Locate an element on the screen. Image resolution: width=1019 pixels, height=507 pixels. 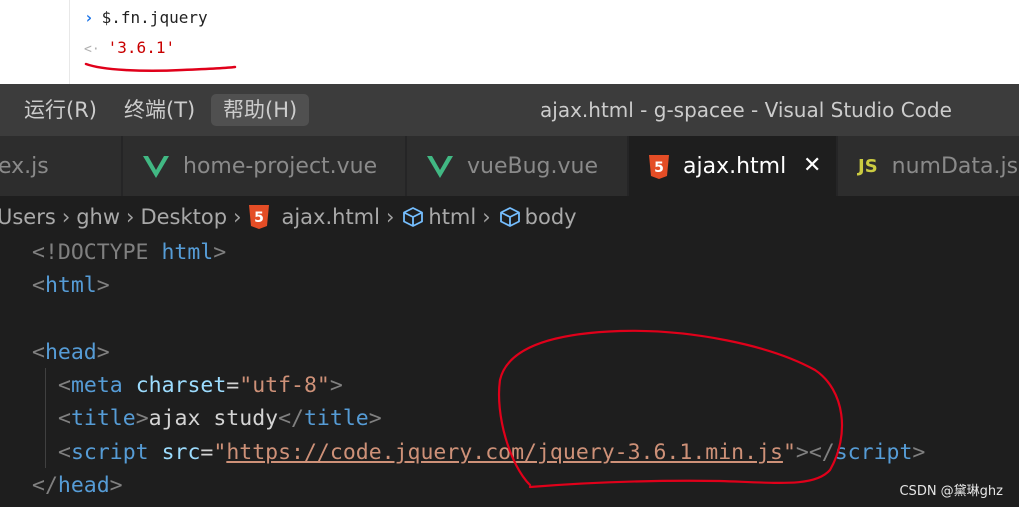
tag-name: html is located at coordinates (70, 285).